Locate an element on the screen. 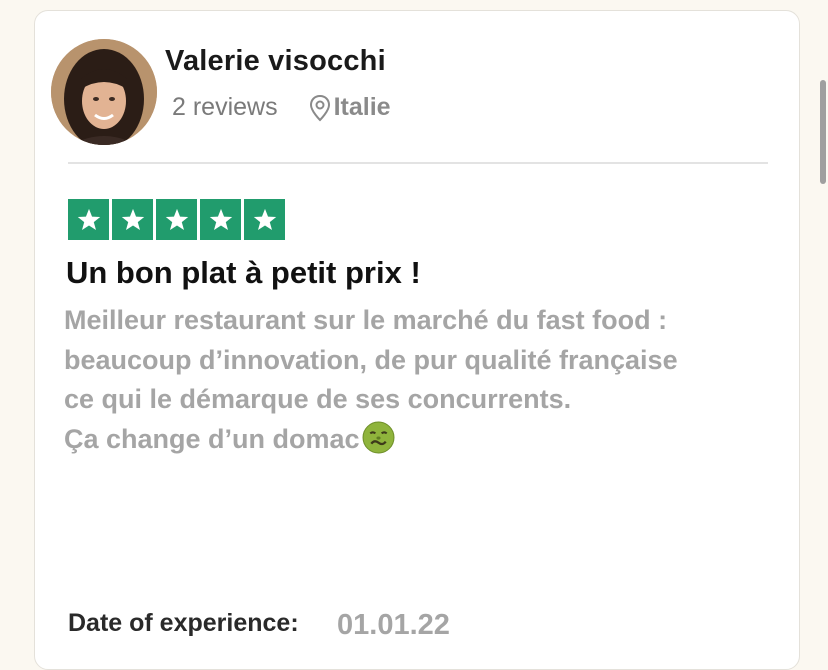 The width and height of the screenshot is (828, 670). star-rating is located at coordinates (176, 219).